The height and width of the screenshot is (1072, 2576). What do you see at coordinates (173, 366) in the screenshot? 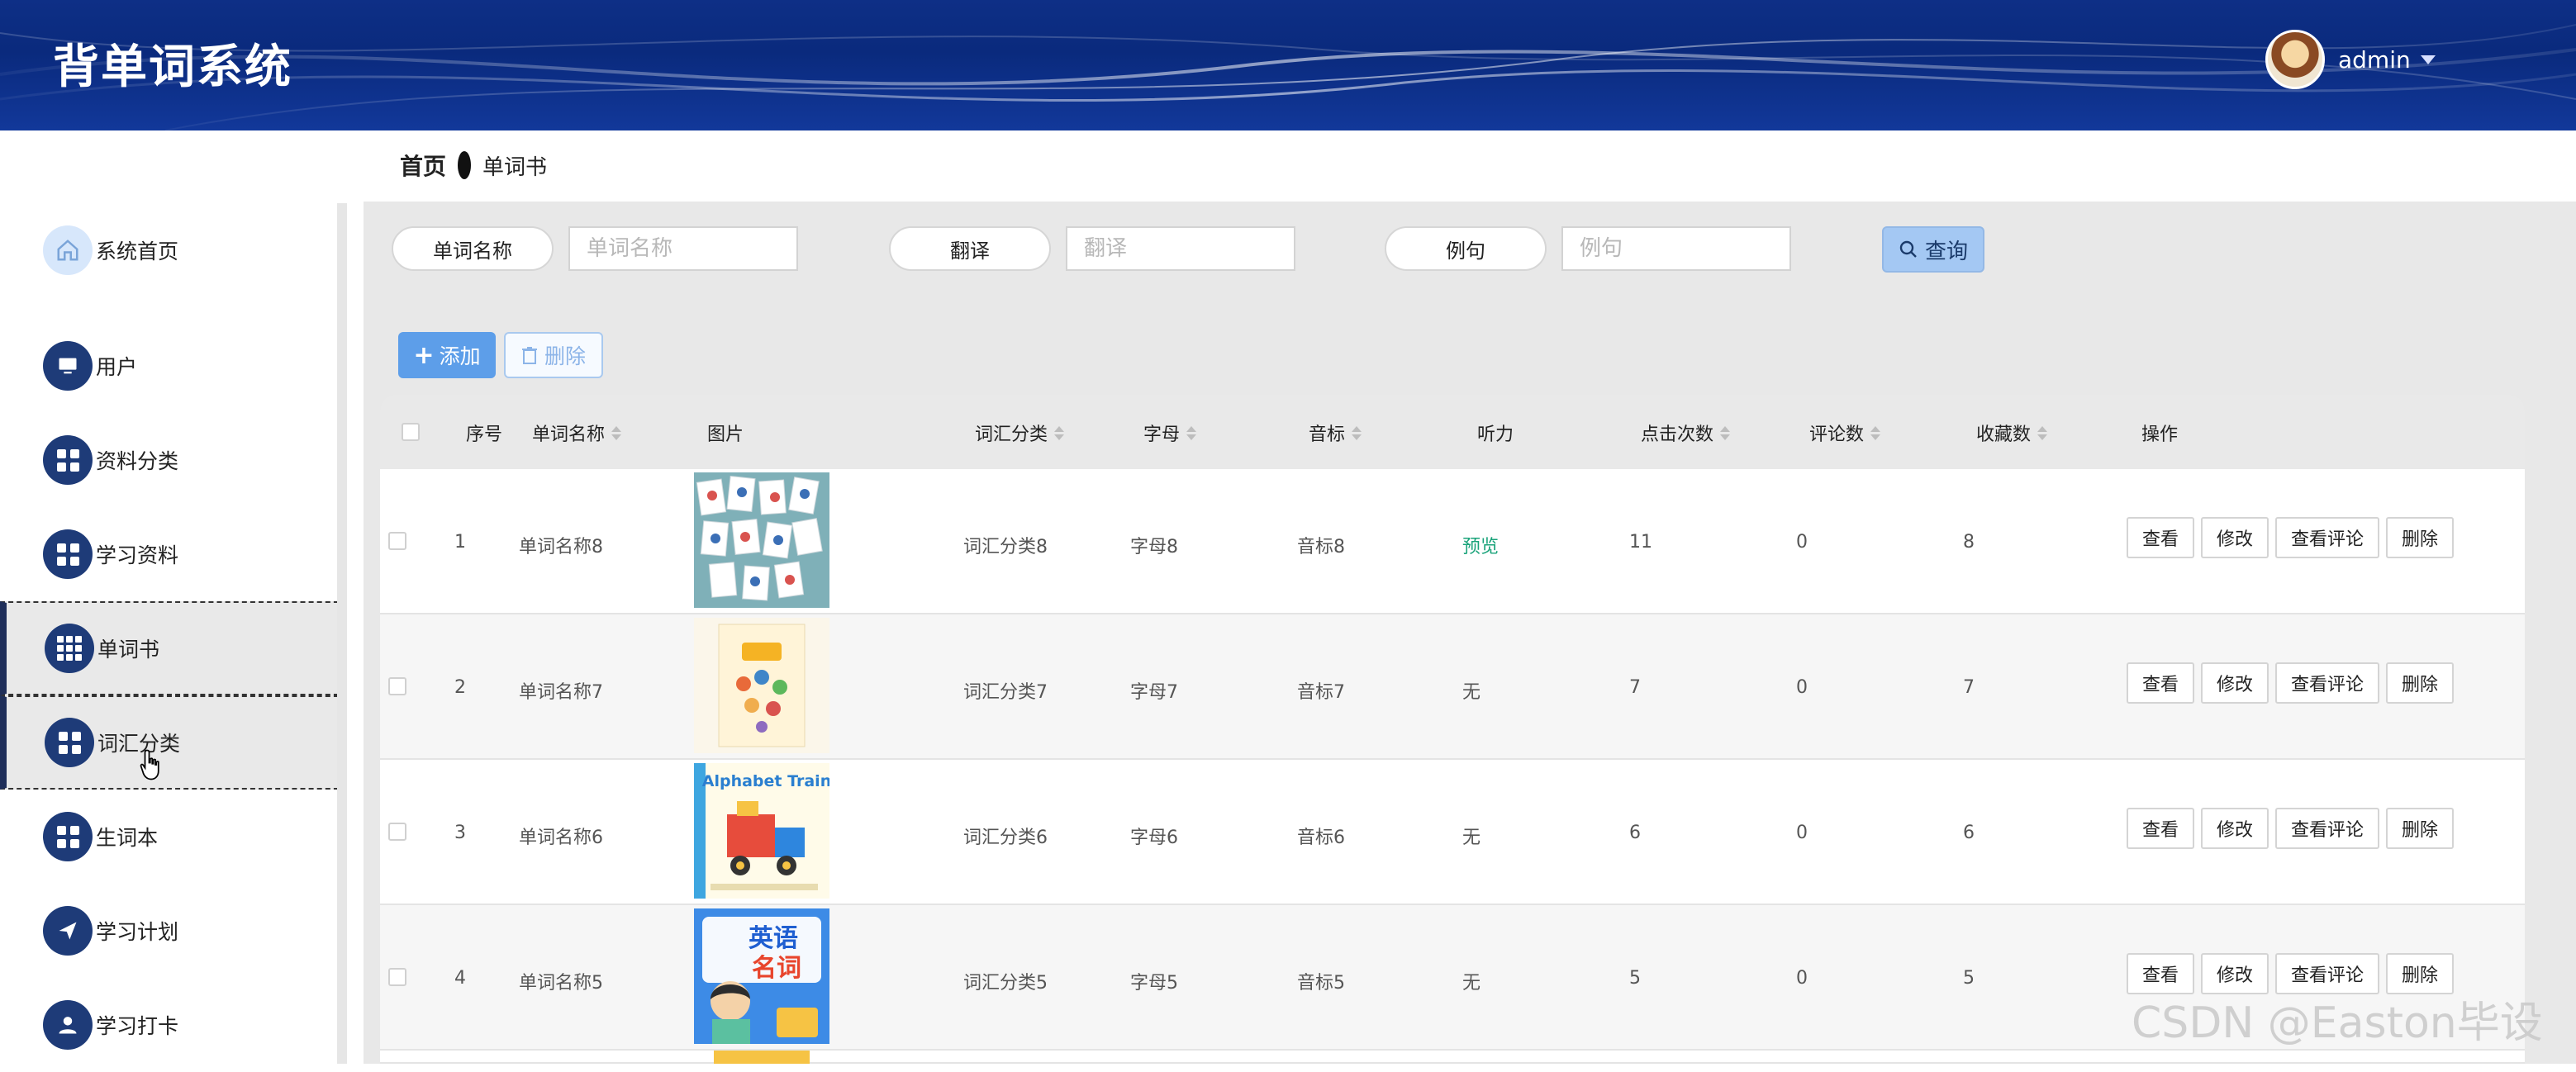
I see `sidebar-item-users: 用户` at bounding box center [173, 366].